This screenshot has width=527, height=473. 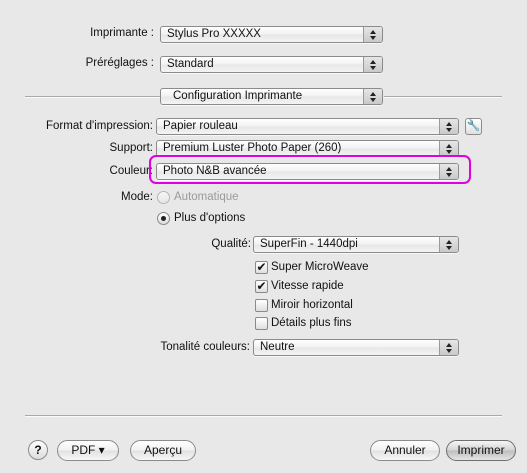 I want to click on panel-separator-right, so click(x=443, y=96).